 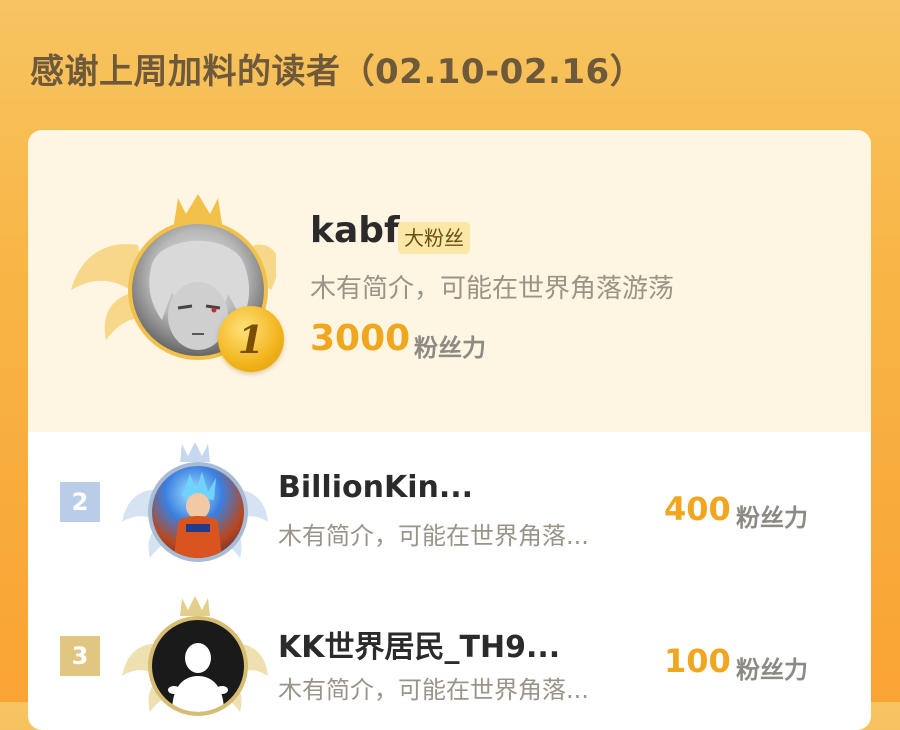 I want to click on reader-score: 400, so click(x=697, y=509).